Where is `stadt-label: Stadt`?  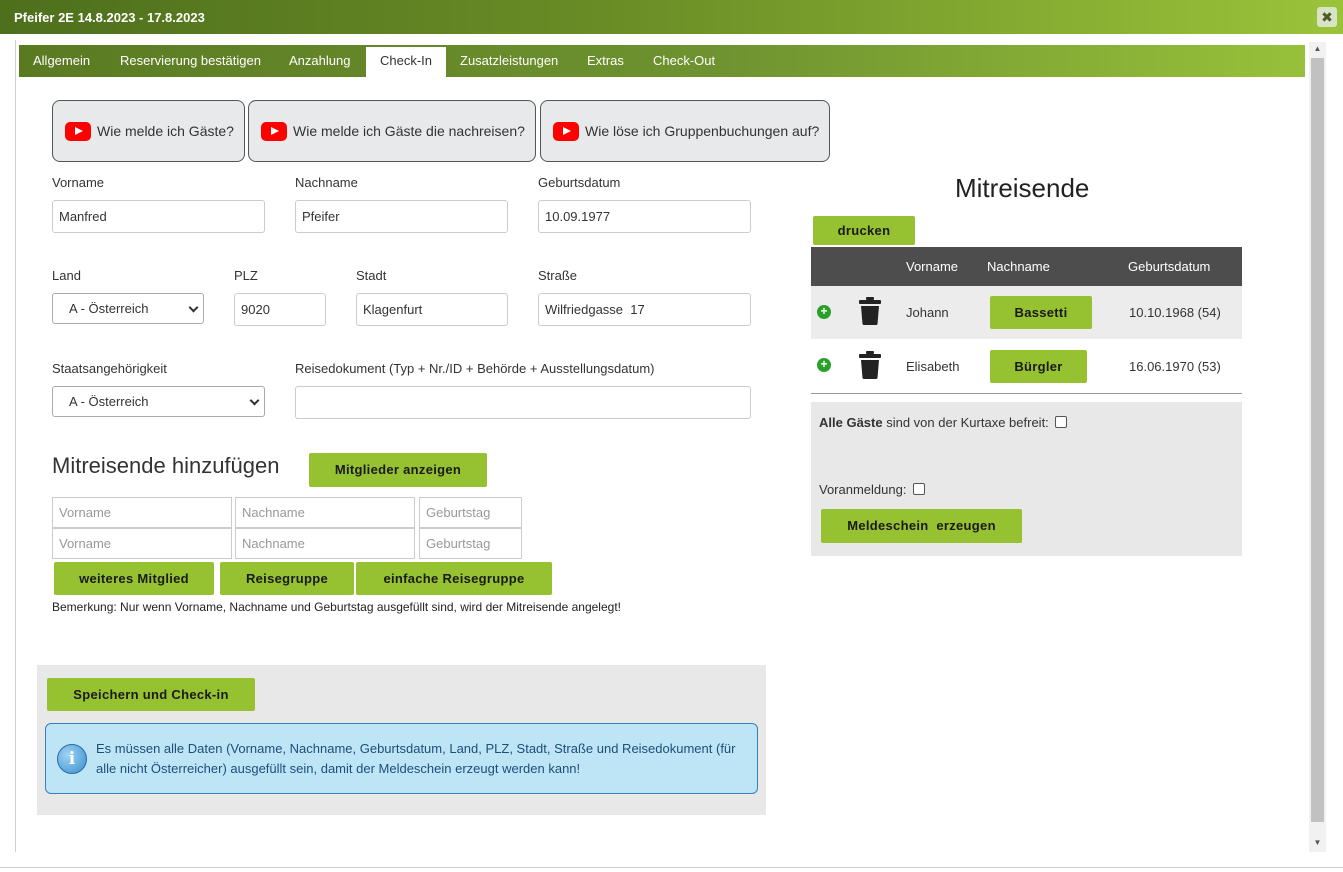 stadt-label: Stadt is located at coordinates (371, 275).